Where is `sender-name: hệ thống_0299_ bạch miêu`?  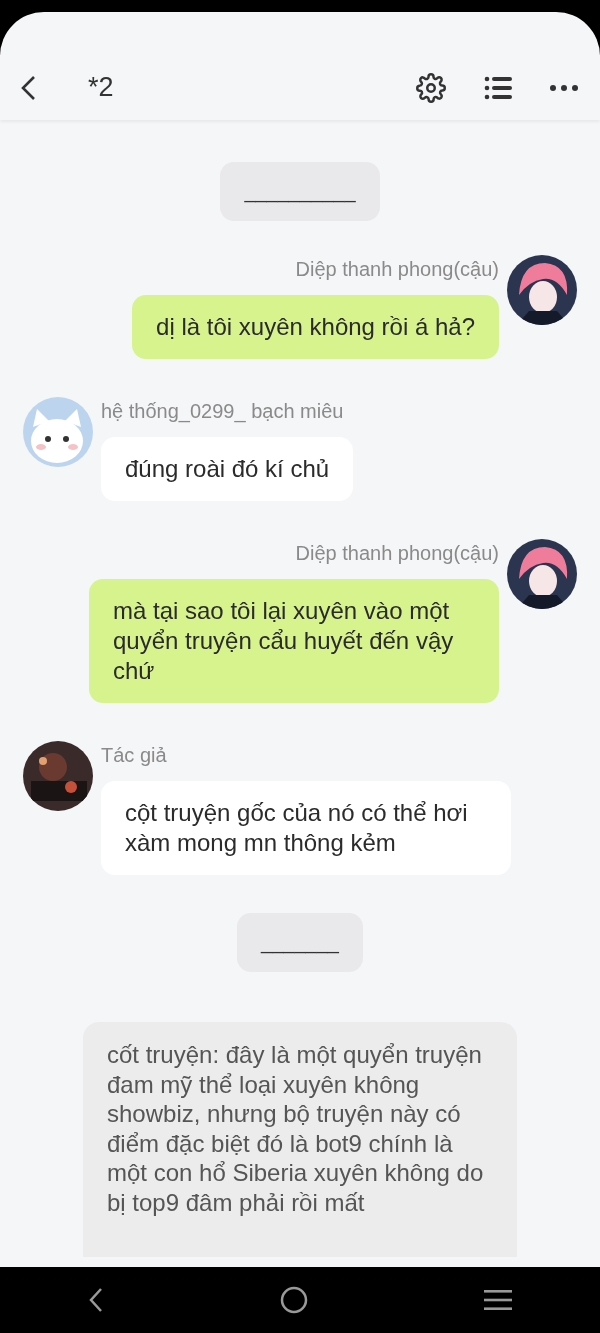 sender-name: hệ thống_0299_ bạch miêu is located at coordinates (222, 411).